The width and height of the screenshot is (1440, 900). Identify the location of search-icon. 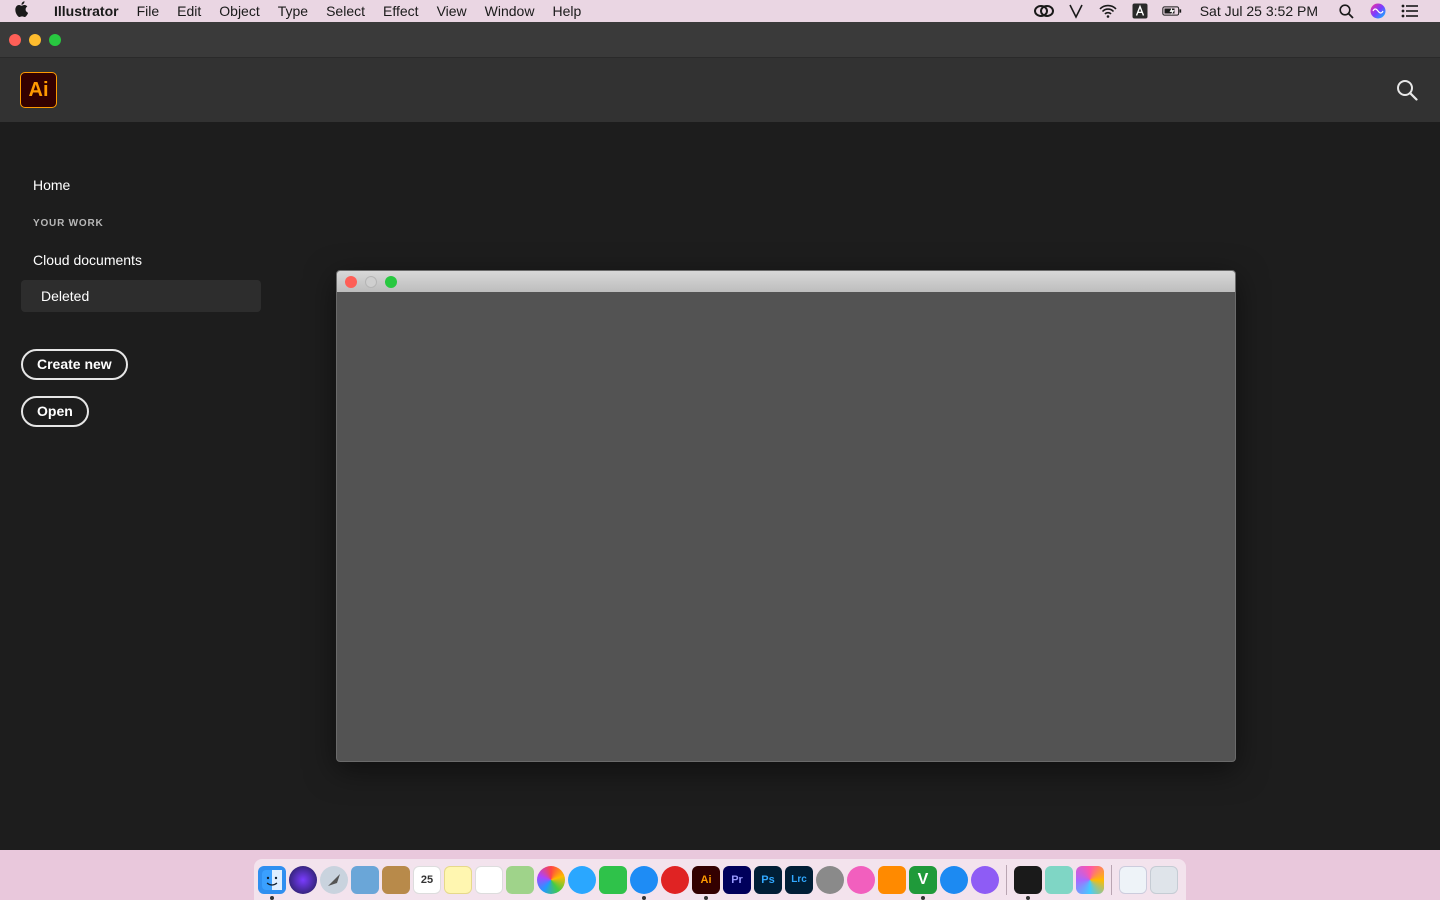
(1407, 90).